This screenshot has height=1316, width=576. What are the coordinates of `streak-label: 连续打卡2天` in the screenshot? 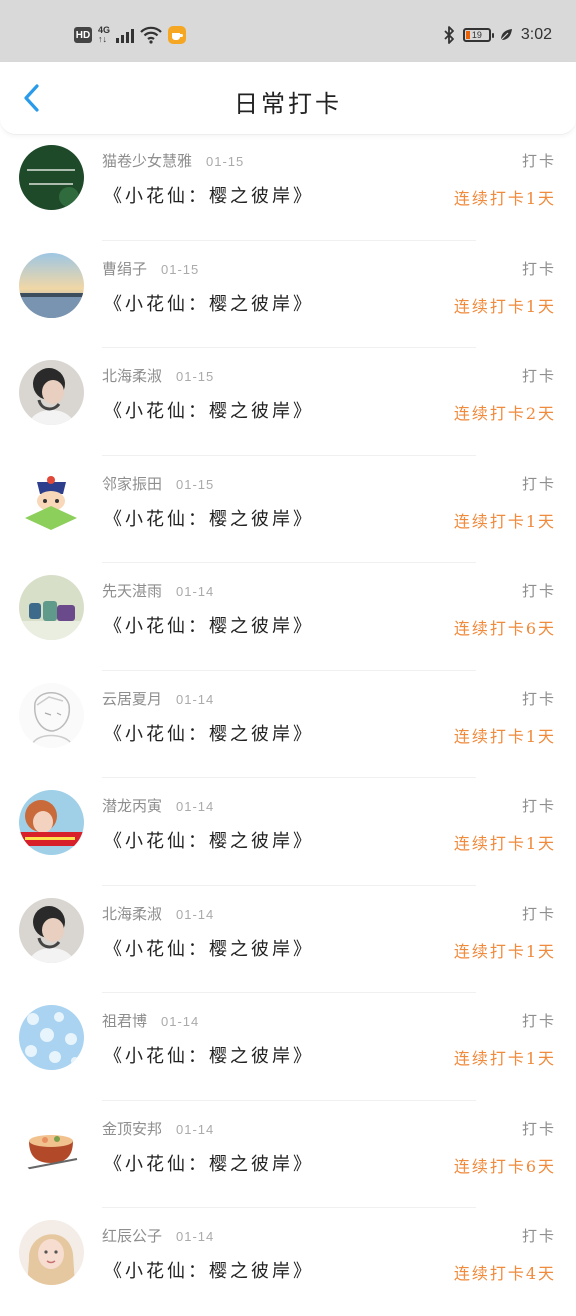 It's located at (504, 413).